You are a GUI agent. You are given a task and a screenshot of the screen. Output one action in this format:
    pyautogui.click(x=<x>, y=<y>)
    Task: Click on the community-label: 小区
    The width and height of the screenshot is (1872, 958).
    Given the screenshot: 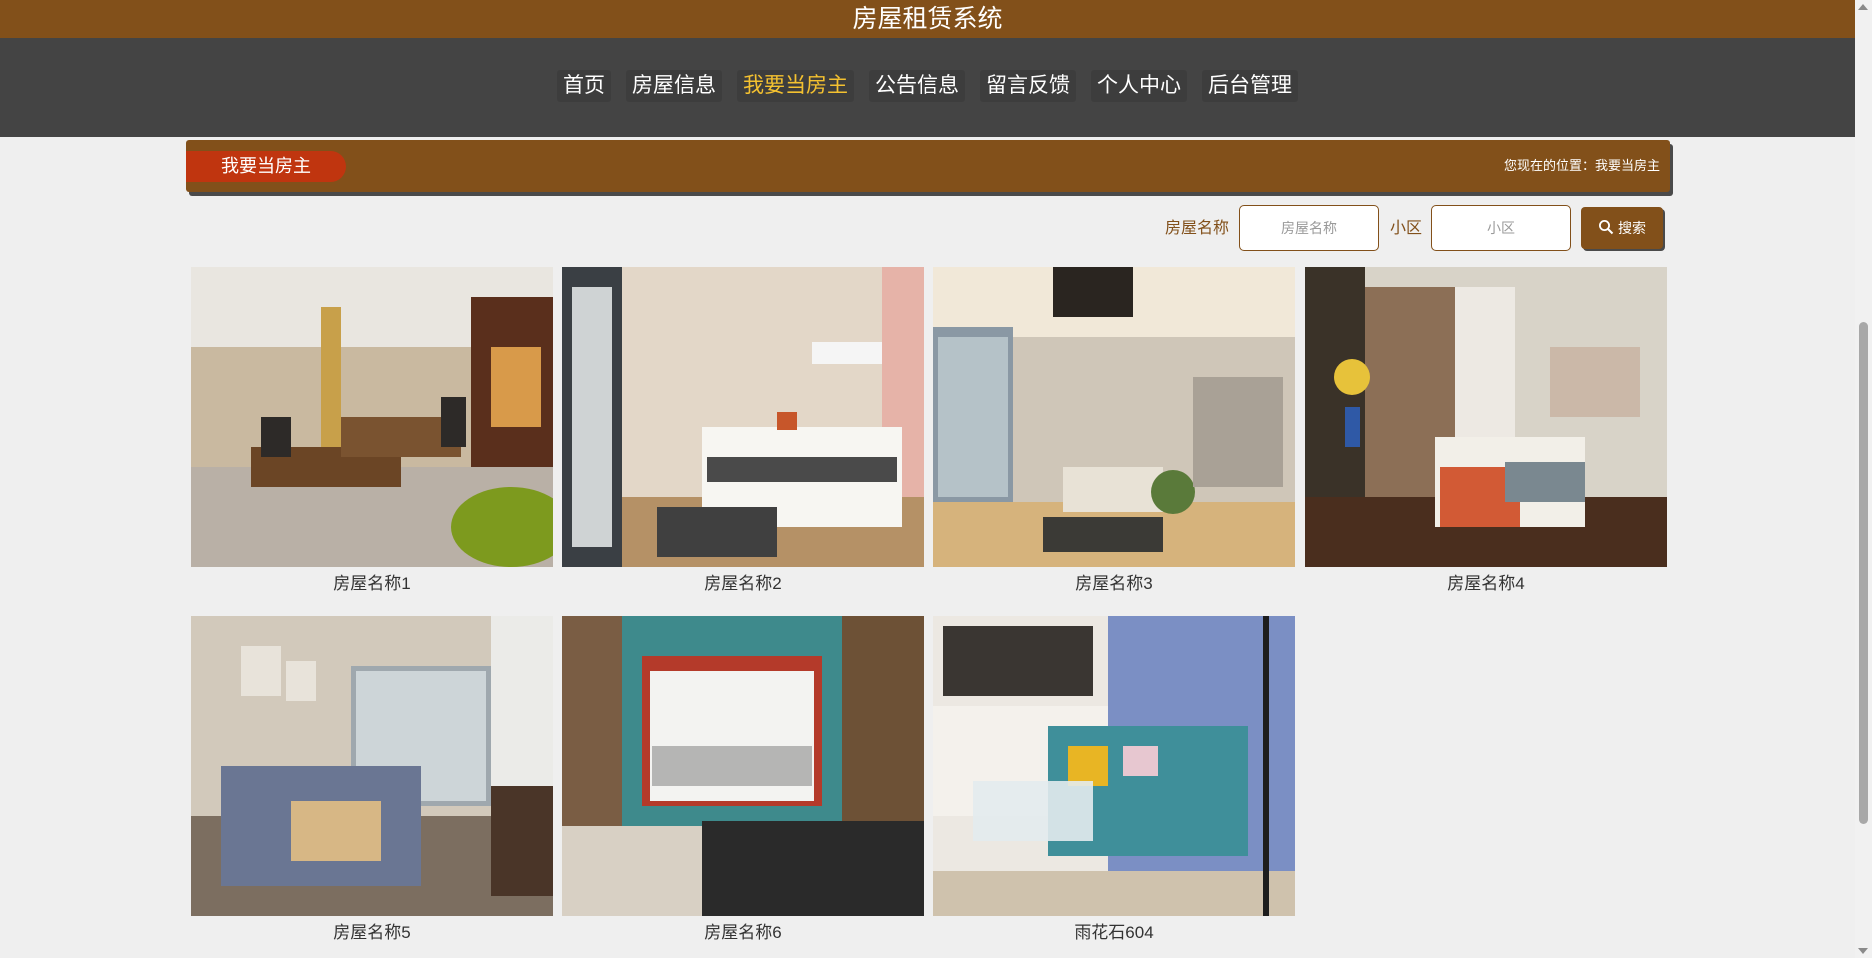 What is the action you would take?
    pyautogui.click(x=1406, y=228)
    